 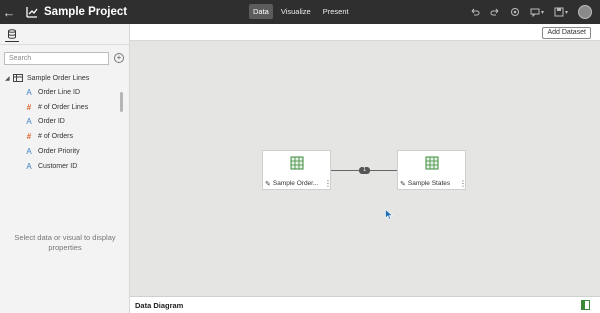 What do you see at coordinates (475, 12) in the screenshot?
I see `undo-icon` at bounding box center [475, 12].